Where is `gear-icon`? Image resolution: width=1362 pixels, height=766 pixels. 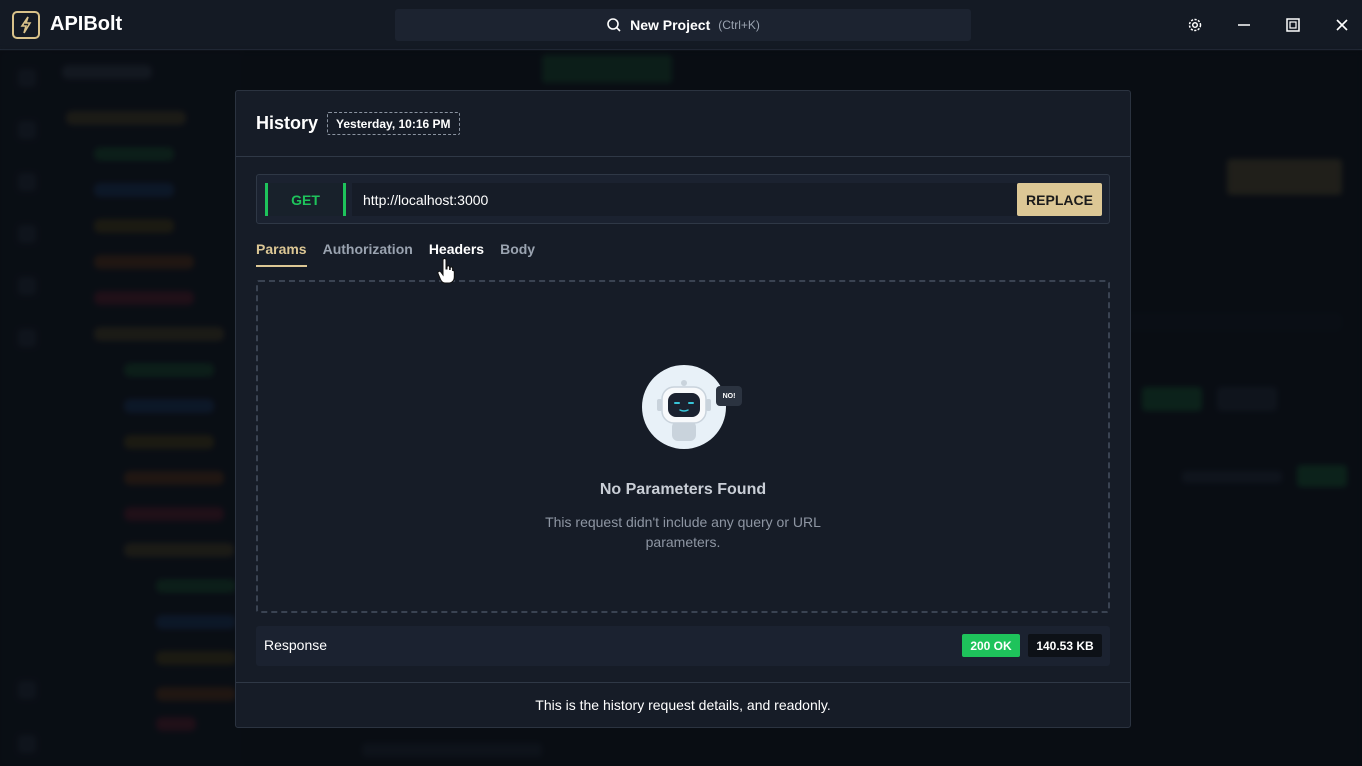 gear-icon is located at coordinates (1195, 25).